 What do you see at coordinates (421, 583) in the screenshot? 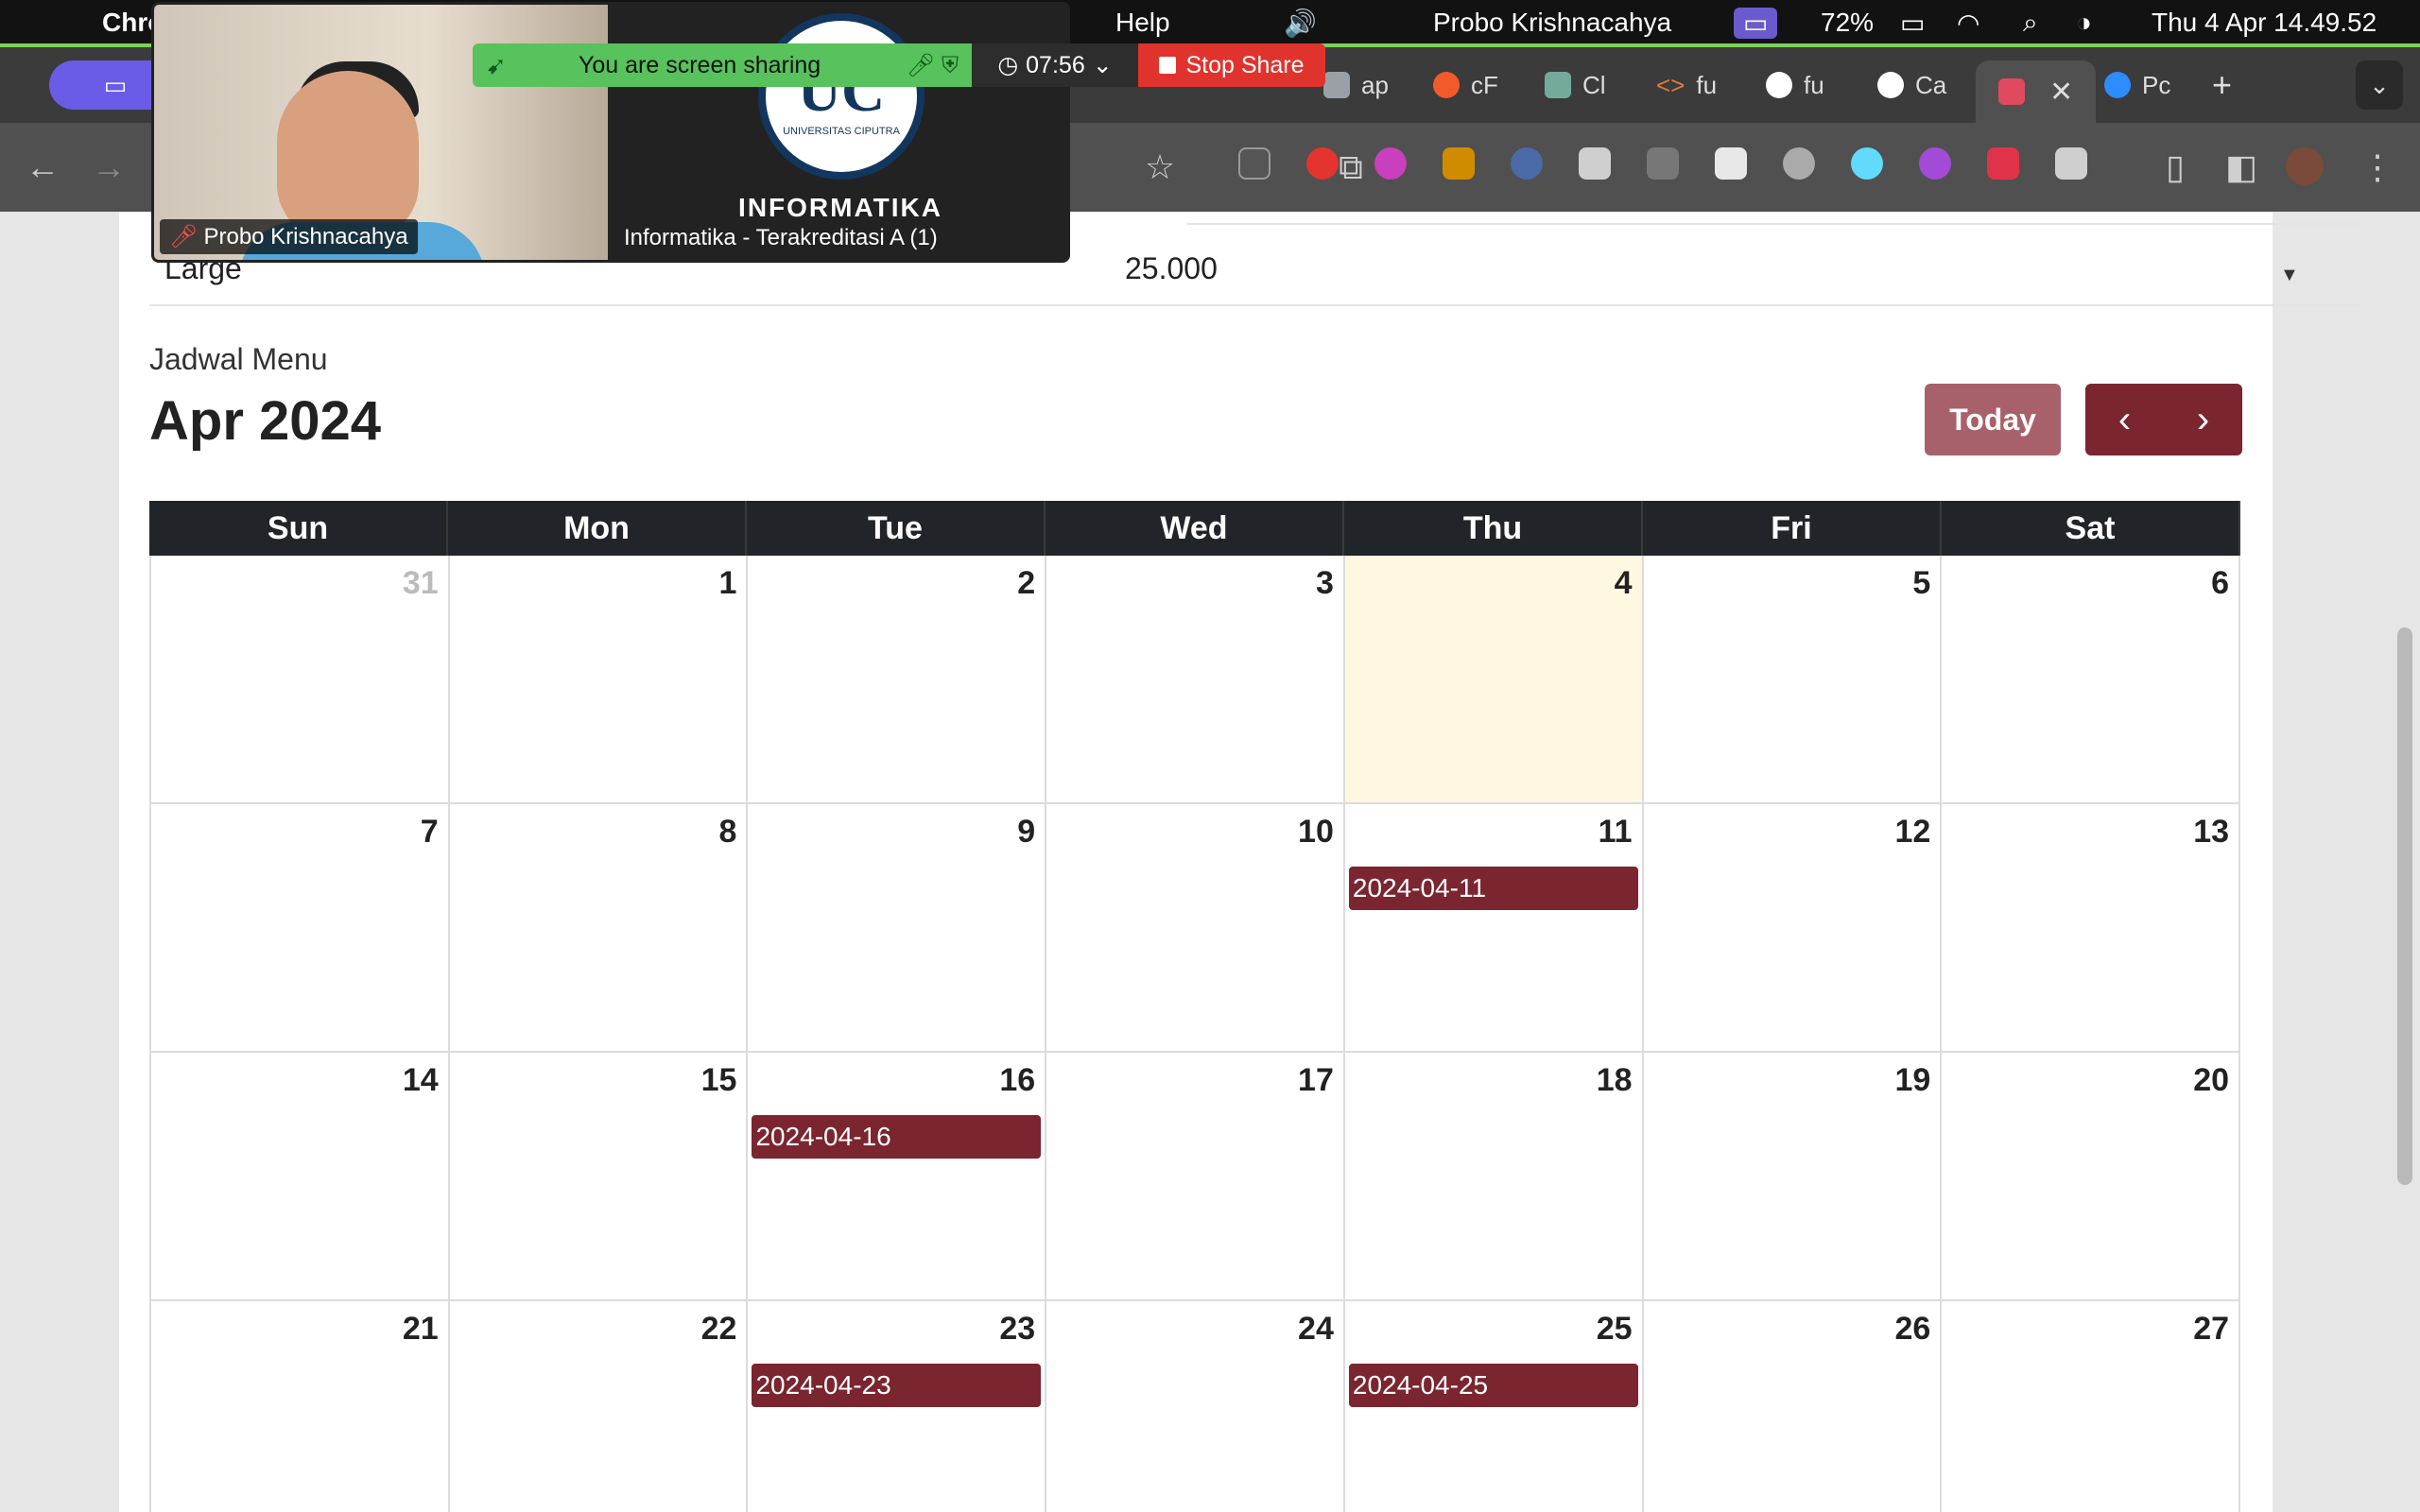
I see `day-number: 31` at bounding box center [421, 583].